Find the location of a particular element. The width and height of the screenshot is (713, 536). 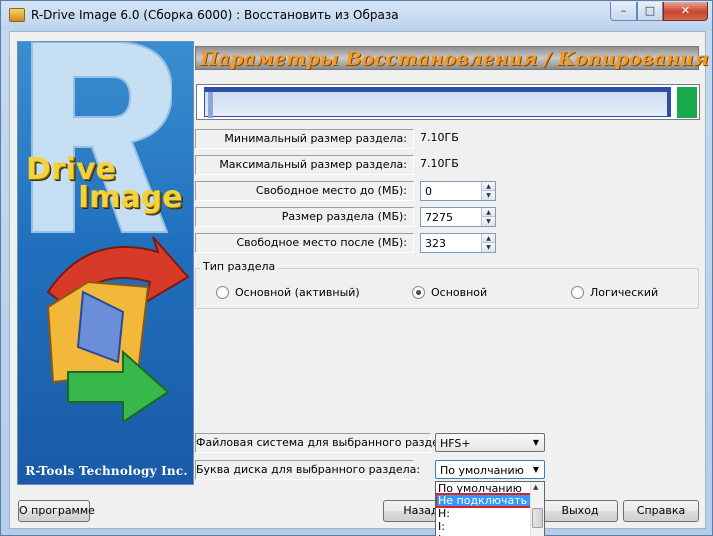

section-title: Параметры Восстановления / Копирования is located at coordinates (454, 59).